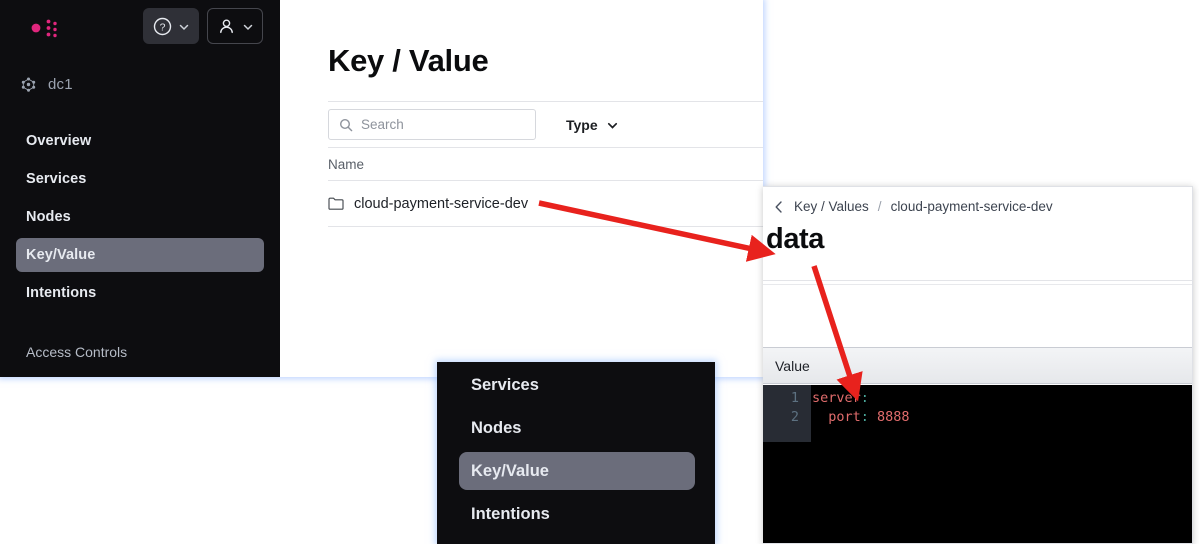  I want to click on breadcrumb-root: Key / Values, so click(831, 206).